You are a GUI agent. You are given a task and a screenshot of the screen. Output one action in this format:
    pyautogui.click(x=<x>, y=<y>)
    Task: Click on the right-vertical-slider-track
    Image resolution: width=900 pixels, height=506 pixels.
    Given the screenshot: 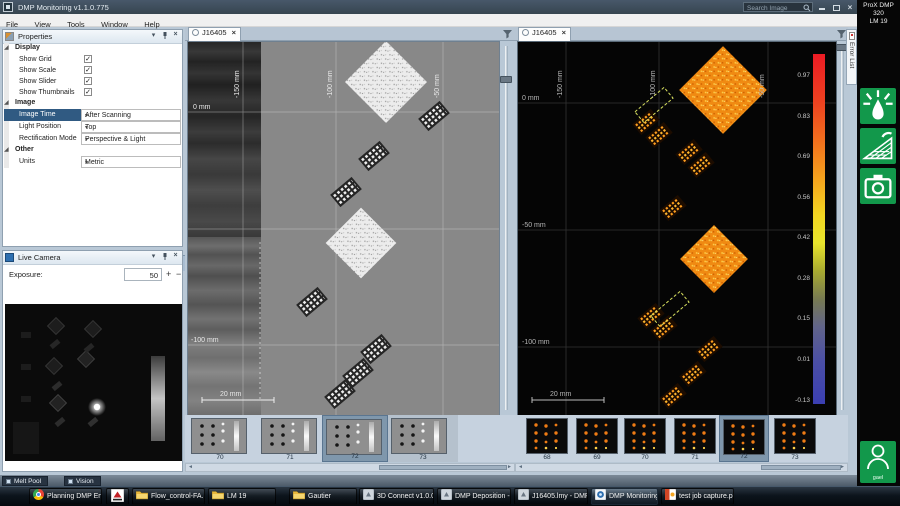 What is the action you would take?
    pyautogui.click(x=842, y=228)
    